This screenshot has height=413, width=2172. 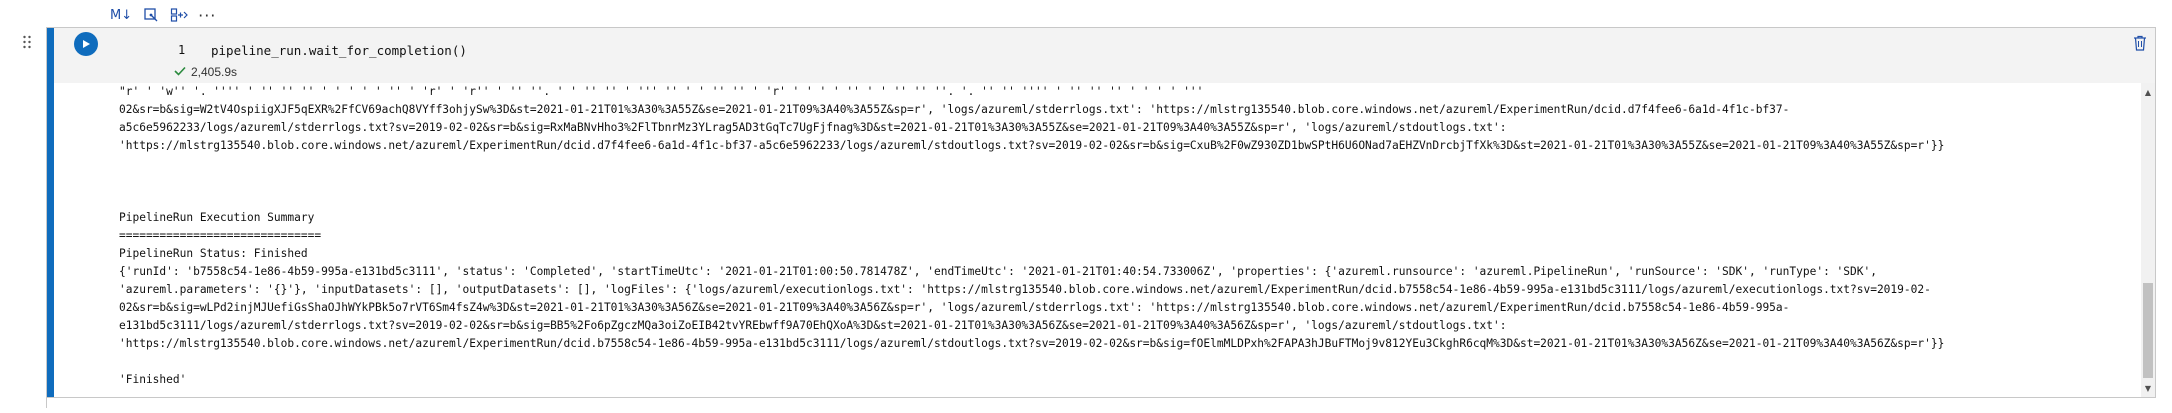 I want to click on cell-focus-bar, so click(x=50, y=212).